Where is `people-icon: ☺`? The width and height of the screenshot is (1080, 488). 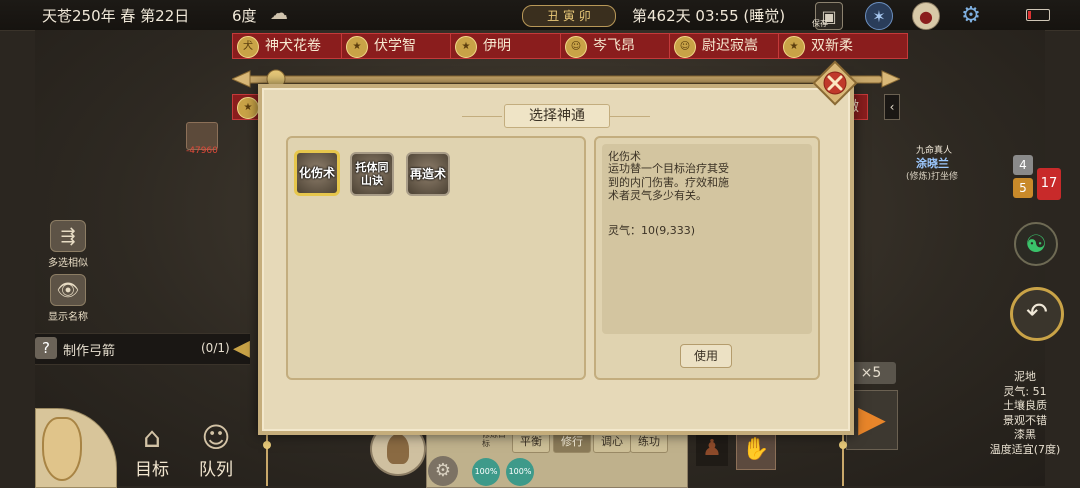 people-icon: ☺ is located at coordinates (216, 437).